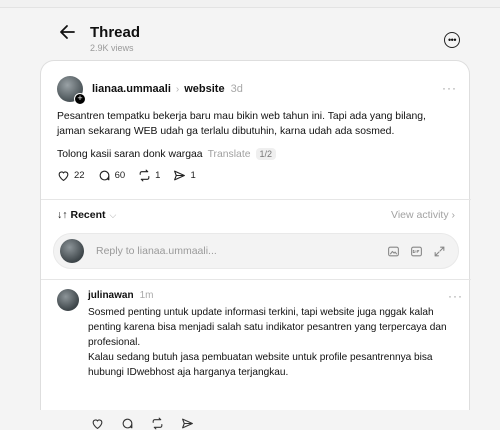 The image size is (500, 430). Describe the element at coordinates (266, 154) in the screenshot. I see `page-indicator: 1/2` at that location.